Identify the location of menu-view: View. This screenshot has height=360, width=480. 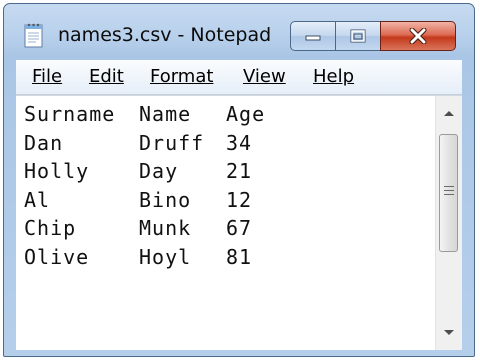
(264, 76).